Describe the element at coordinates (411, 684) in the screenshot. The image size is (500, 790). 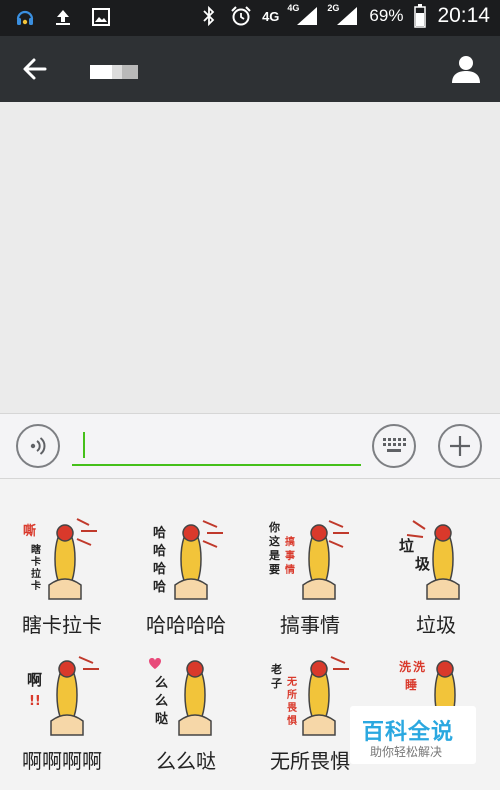
I see `sticker-art-text: 睡` at that location.